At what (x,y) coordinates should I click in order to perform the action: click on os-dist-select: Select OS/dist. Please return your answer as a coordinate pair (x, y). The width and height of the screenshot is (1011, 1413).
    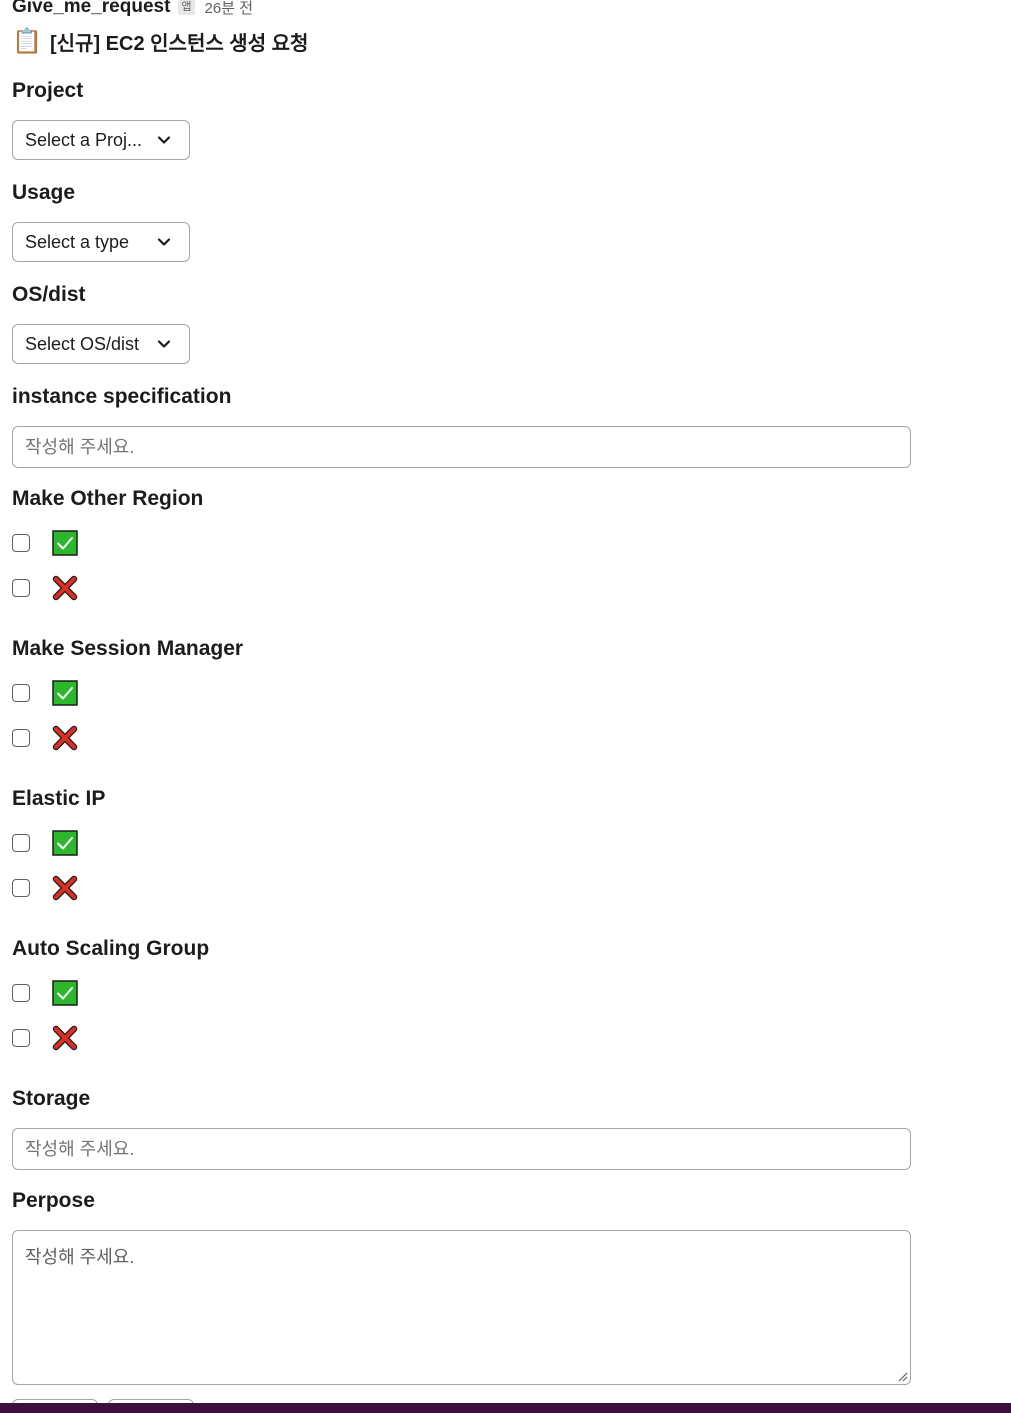
    Looking at the image, I should click on (101, 344).